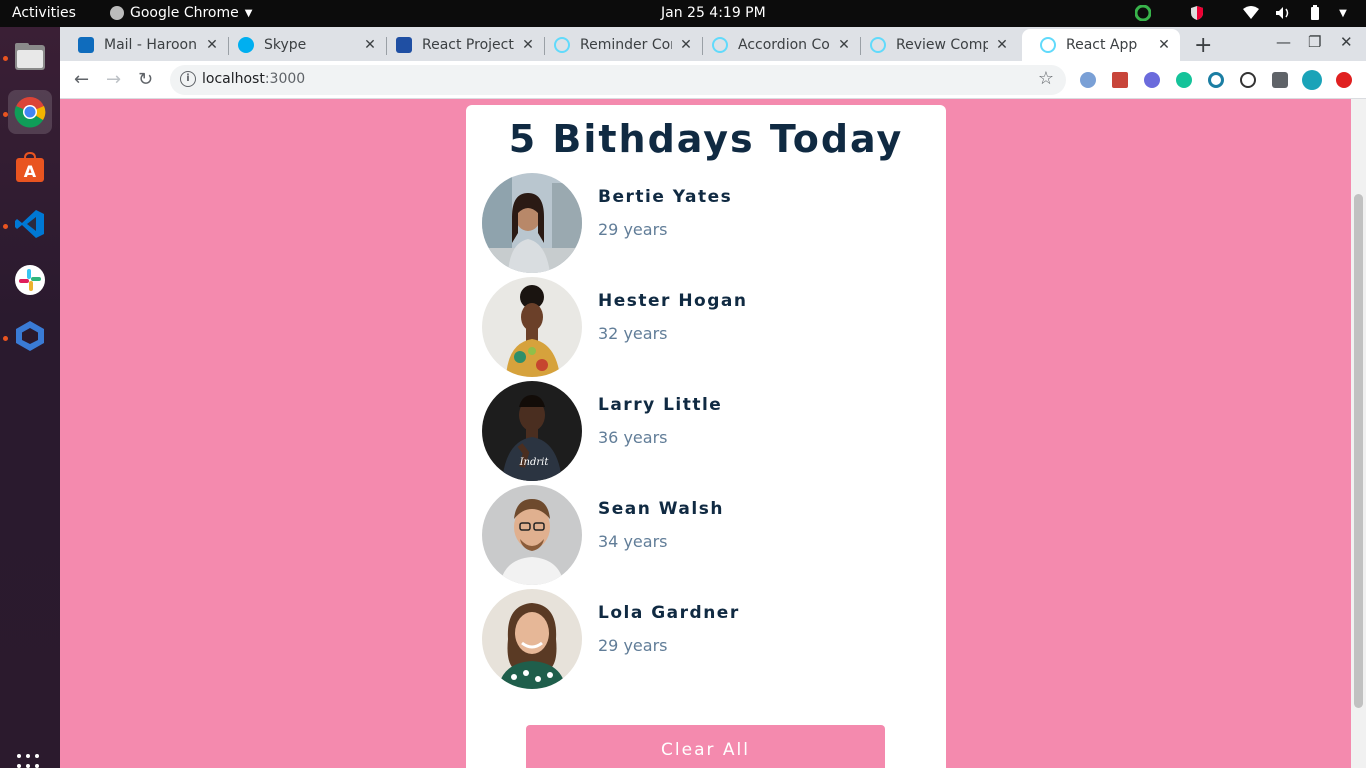  What do you see at coordinates (81, 79) in the screenshot?
I see `back-button: ←` at bounding box center [81, 79].